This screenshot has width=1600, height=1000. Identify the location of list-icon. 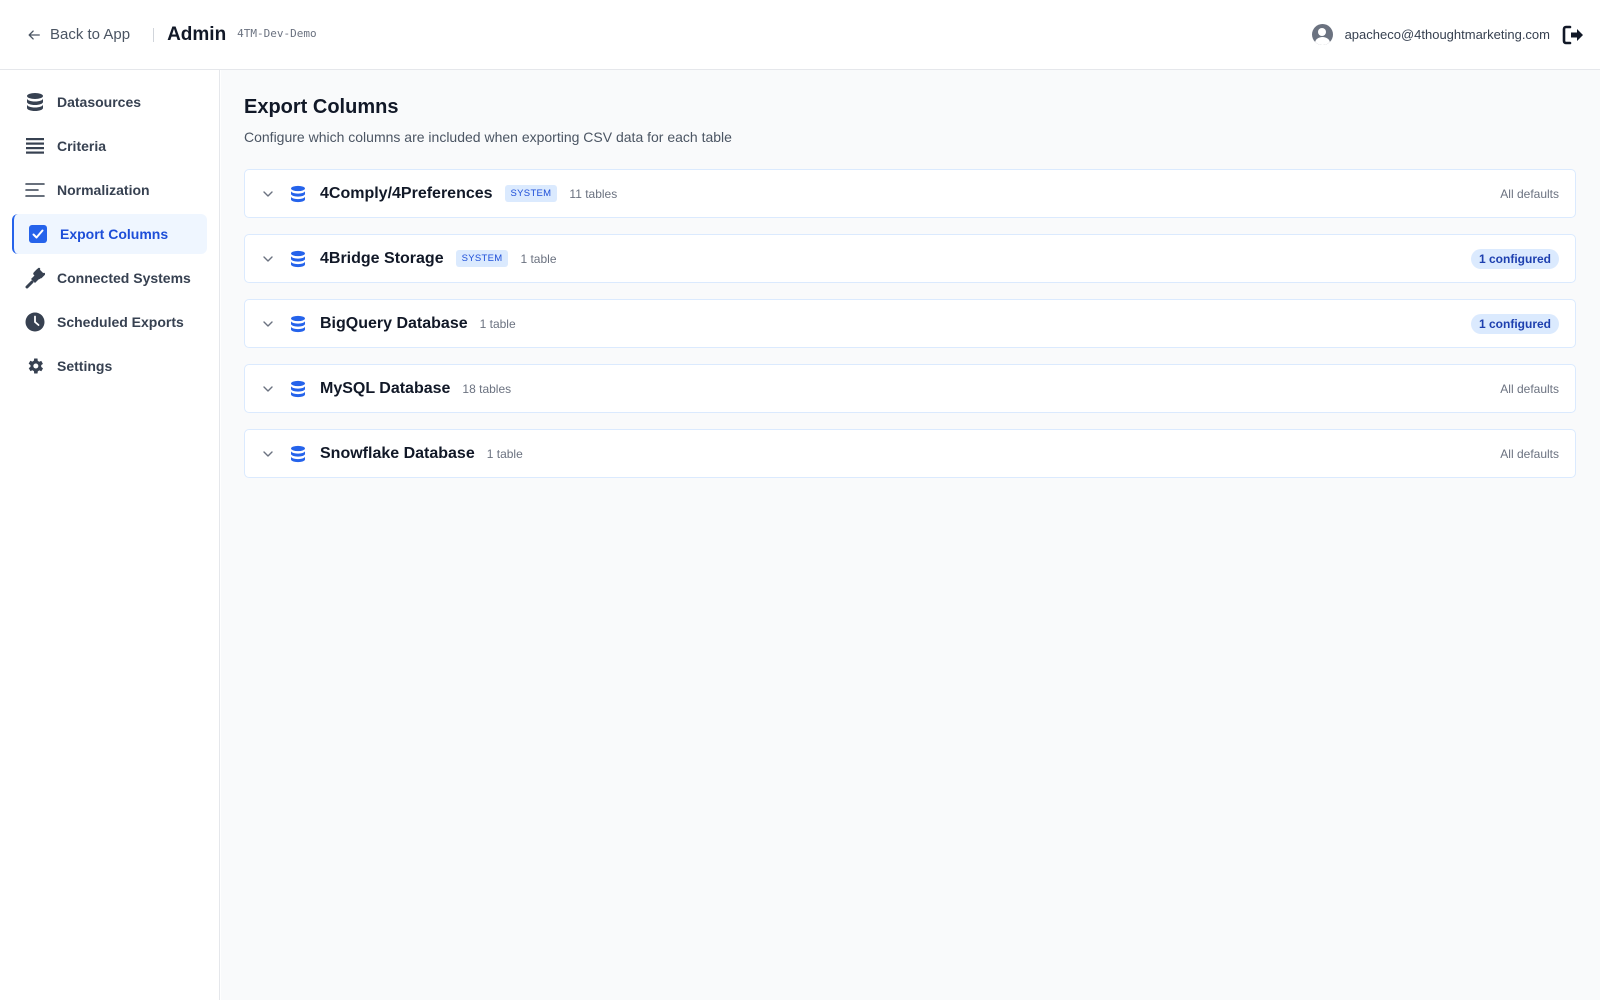
(35, 146).